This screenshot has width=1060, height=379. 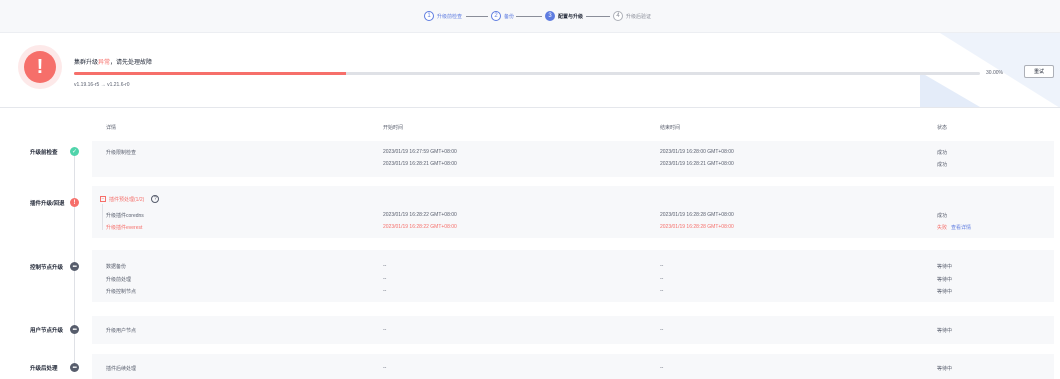 What do you see at coordinates (44, 153) in the screenshot?
I see `section-title: 升级前检查` at bounding box center [44, 153].